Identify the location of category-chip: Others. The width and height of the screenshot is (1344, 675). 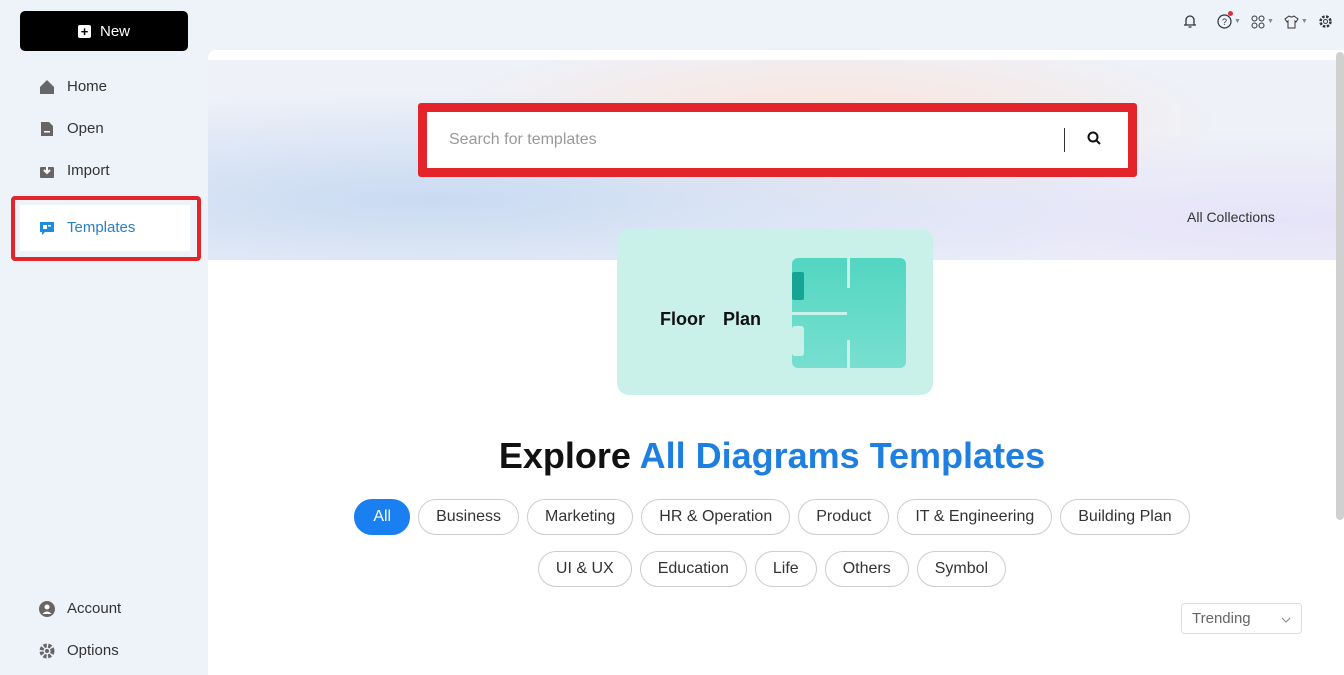
(866, 569).